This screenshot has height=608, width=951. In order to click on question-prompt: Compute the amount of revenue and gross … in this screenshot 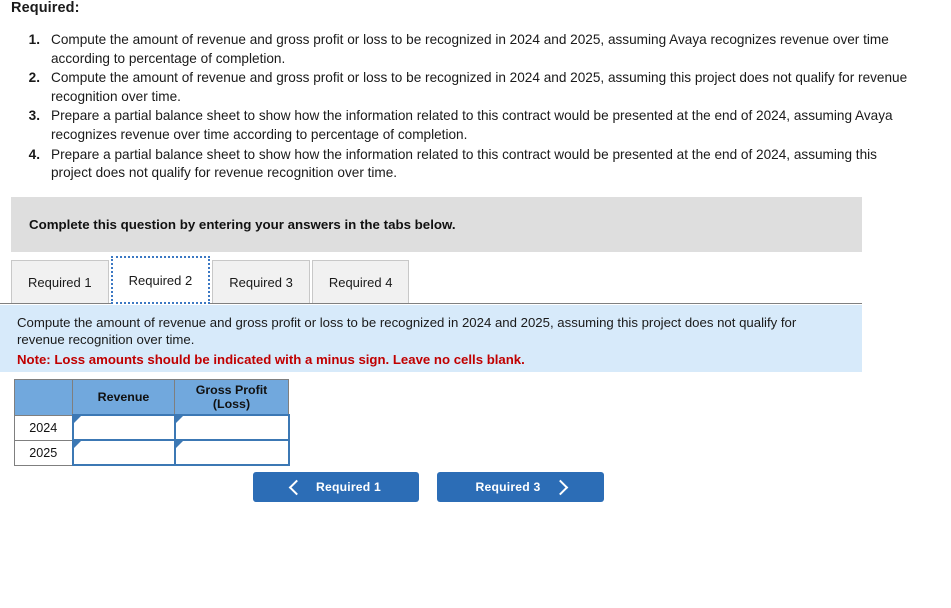, I will do `click(407, 331)`.